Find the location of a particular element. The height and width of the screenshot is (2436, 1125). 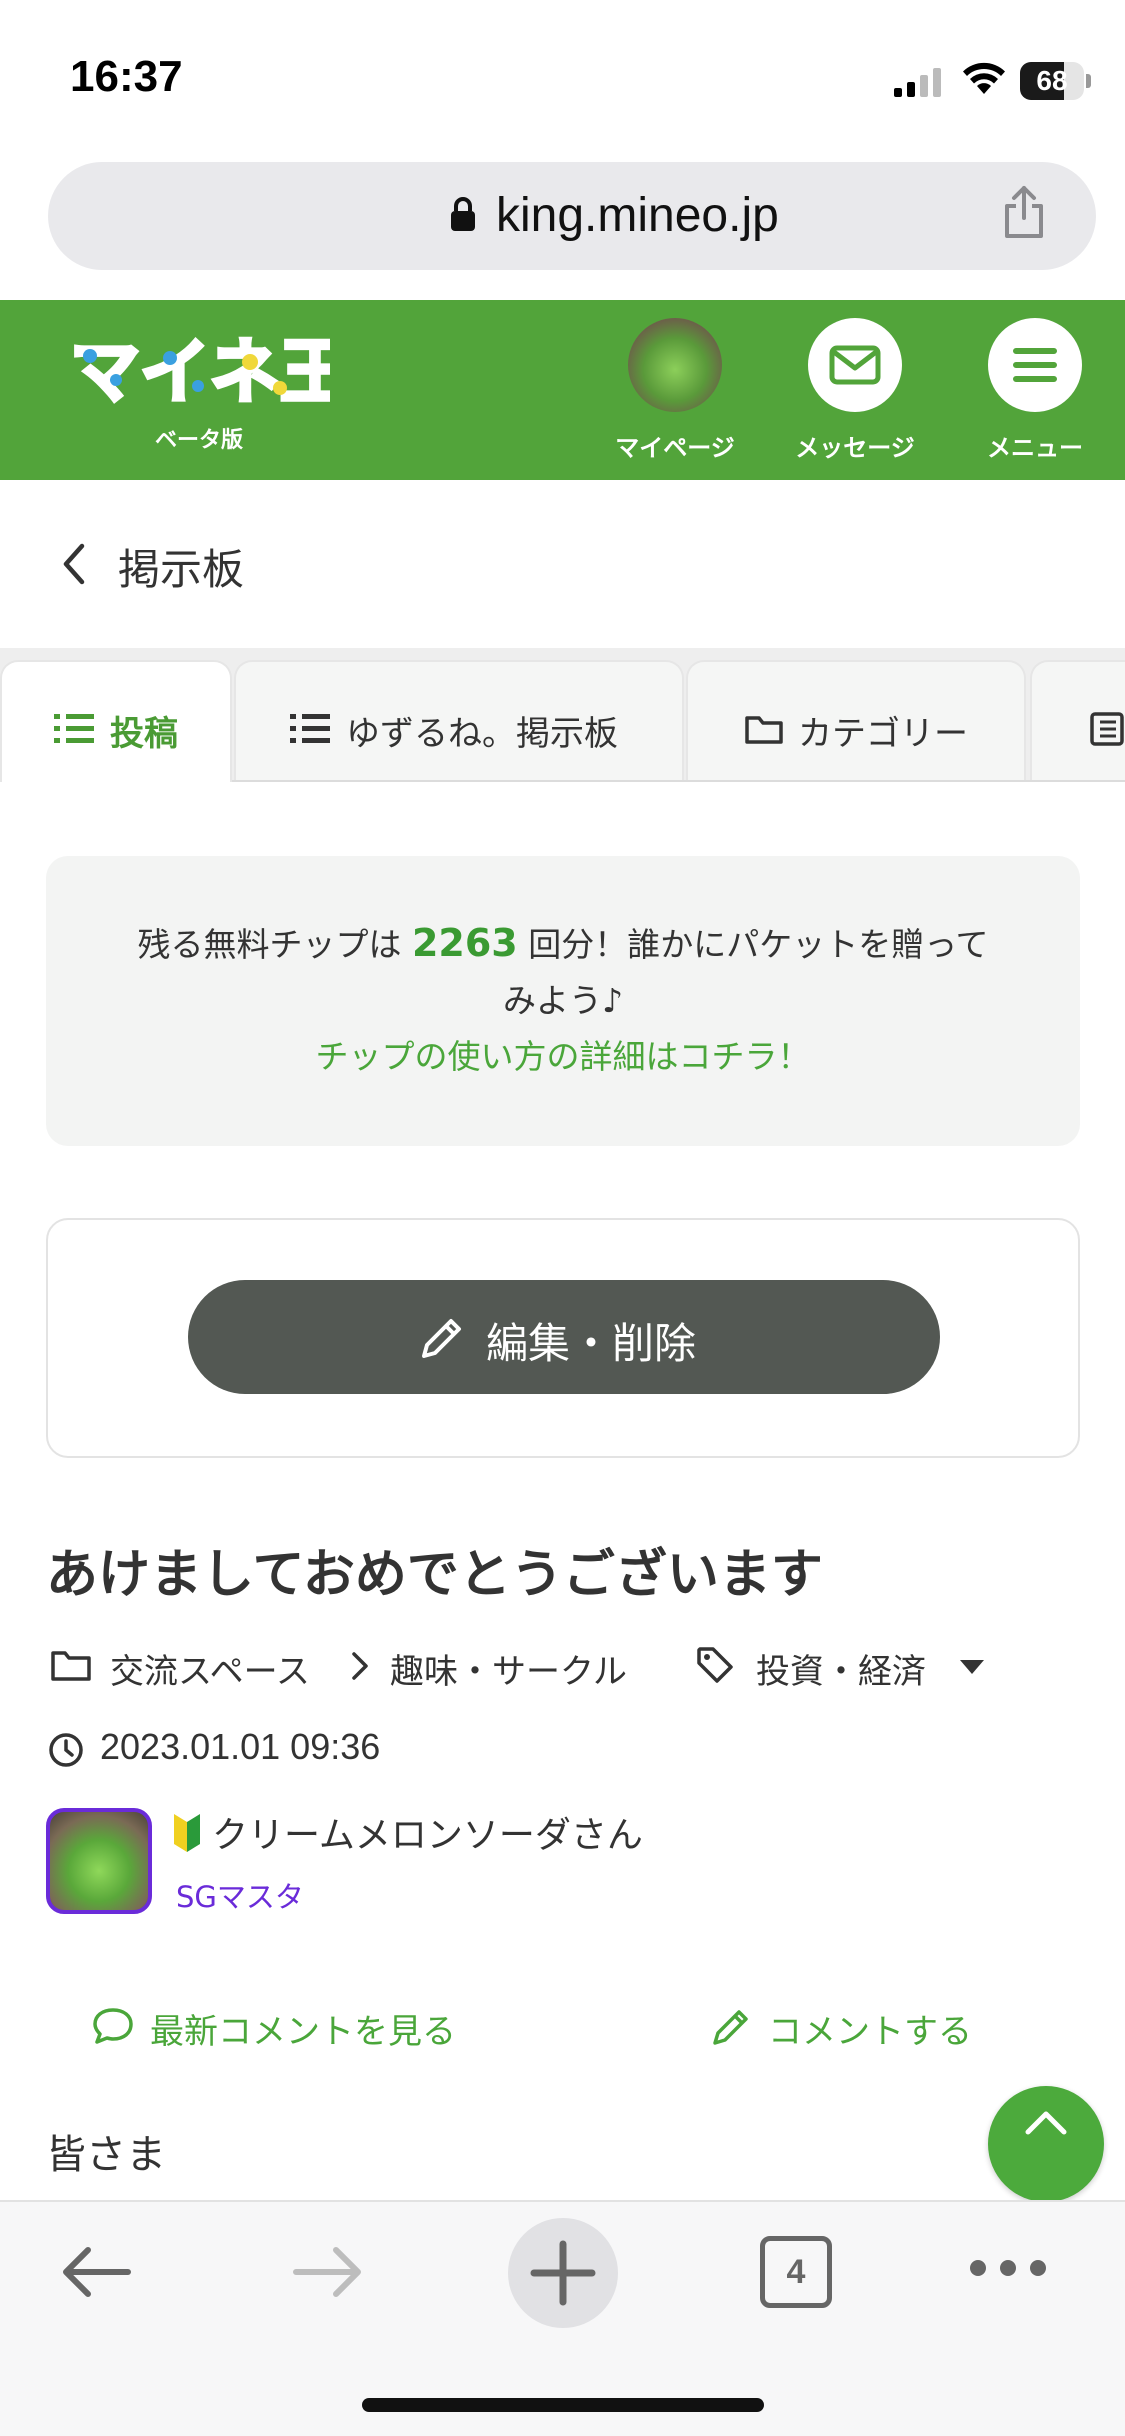

speech-bubble-icon is located at coordinates (113, 2026).